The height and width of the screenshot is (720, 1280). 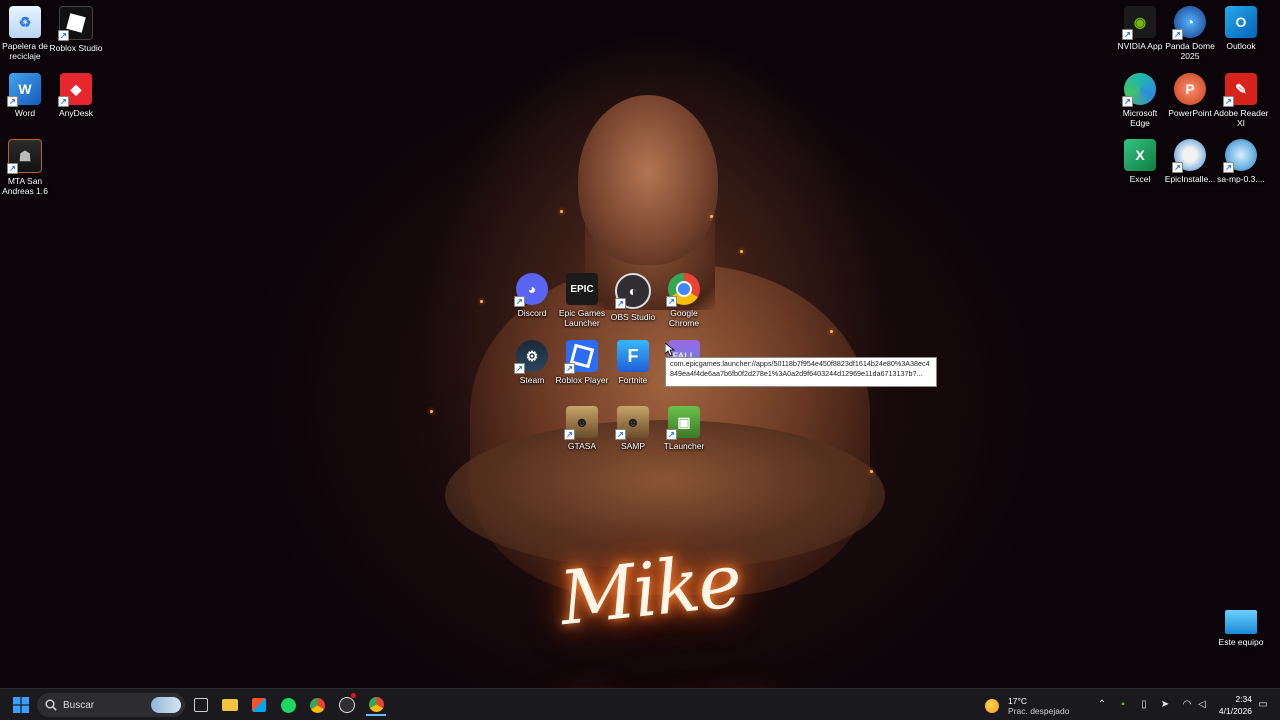 I want to click on mouse-cursor-icon, so click(x=670, y=350).